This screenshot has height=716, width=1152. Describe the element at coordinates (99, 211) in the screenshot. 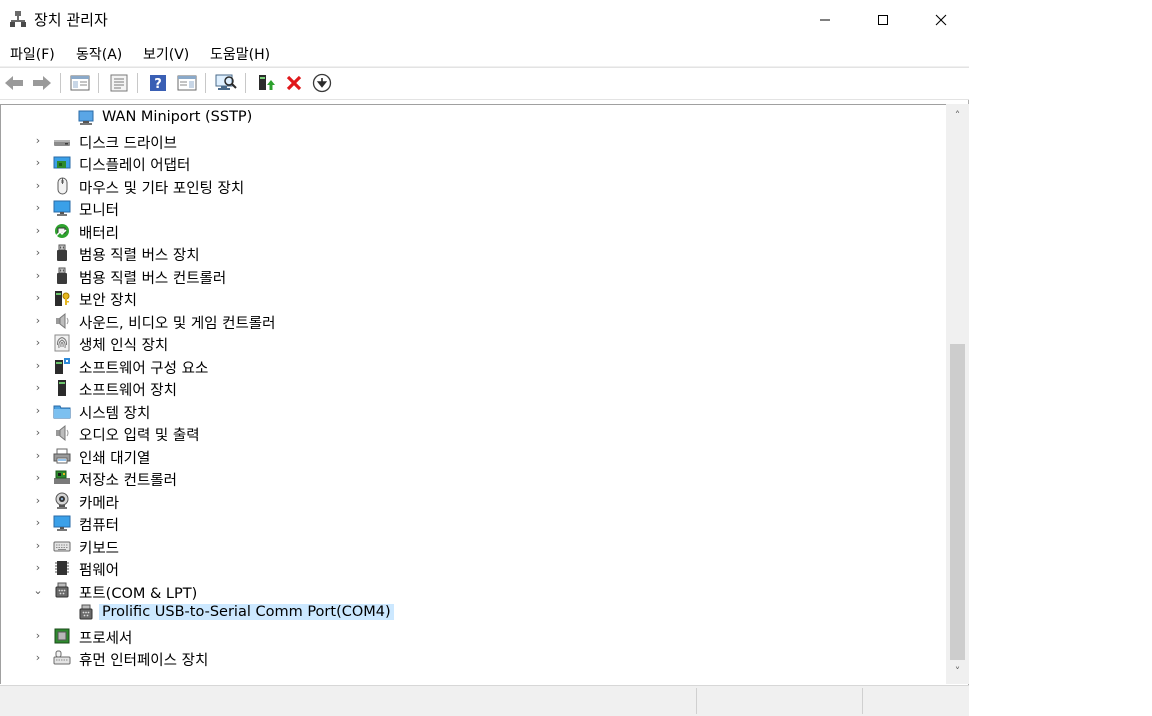

I see `tree-item-label: 모니터` at that location.